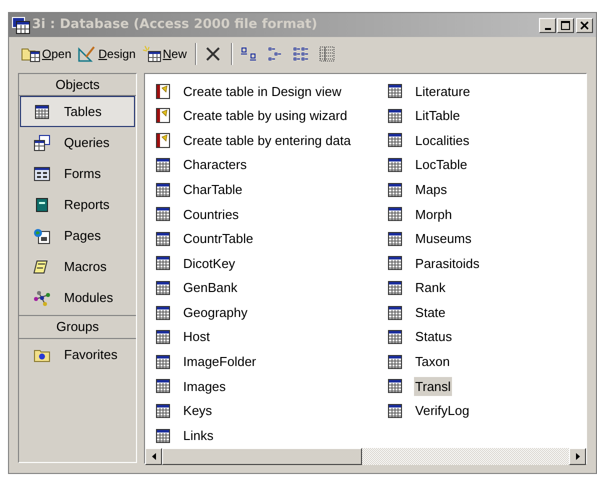 The width and height of the screenshot is (597, 482). Describe the element at coordinates (433, 386) in the screenshot. I see `list-item: Transl` at that location.